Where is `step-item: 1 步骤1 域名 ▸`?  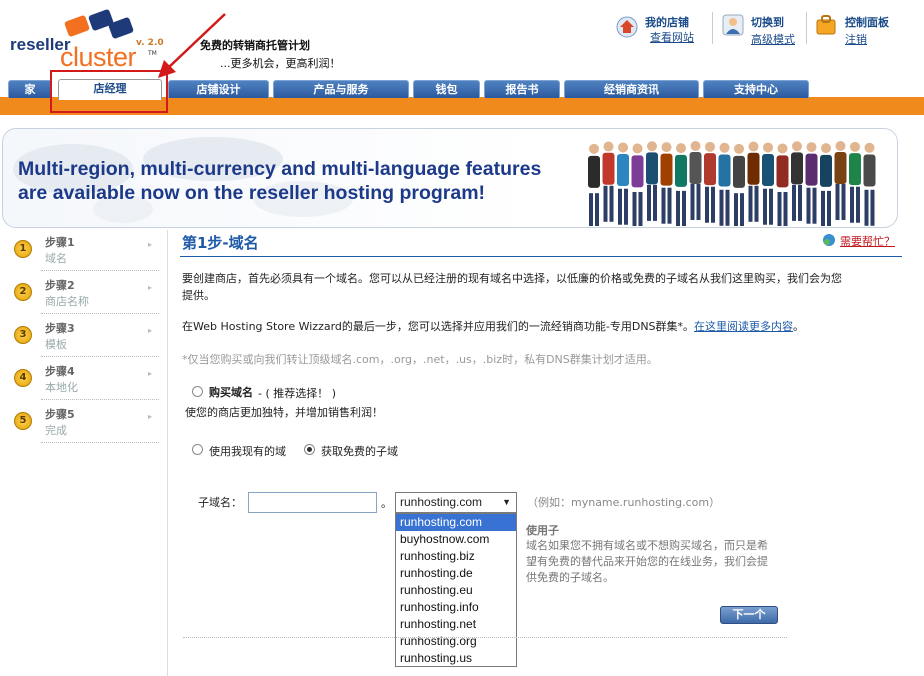 step-item: 1 步骤1 域名 ▸ is located at coordinates (87, 252).